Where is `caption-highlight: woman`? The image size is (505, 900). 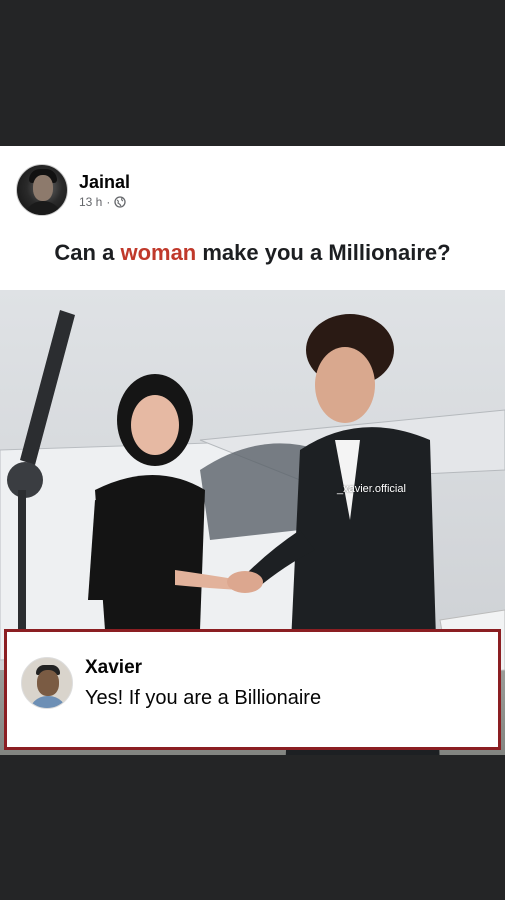
caption-highlight: woman is located at coordinates (158, 252).